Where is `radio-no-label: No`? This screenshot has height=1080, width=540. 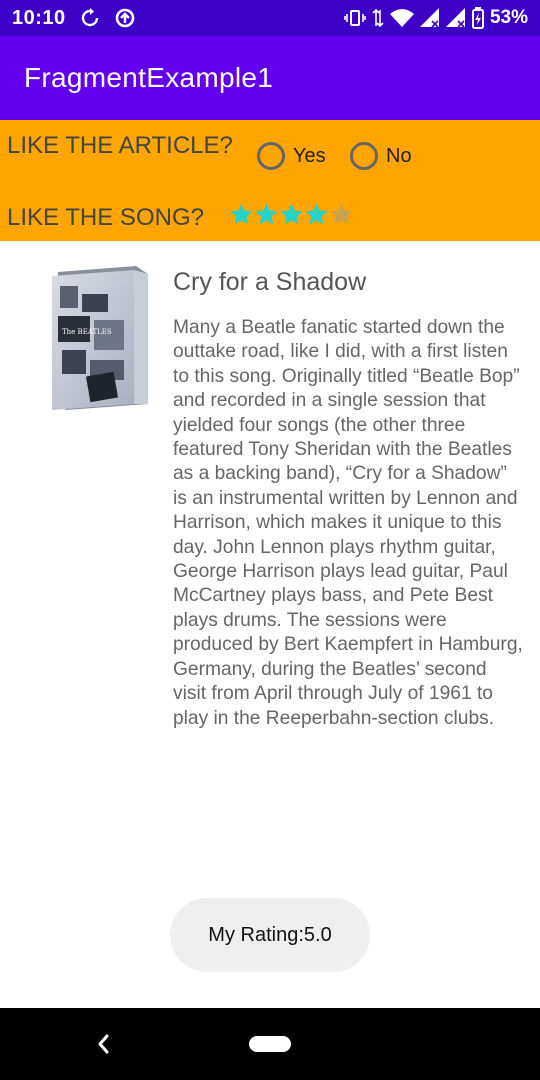 radio-no-label: No is located at coordinates (399, 155).